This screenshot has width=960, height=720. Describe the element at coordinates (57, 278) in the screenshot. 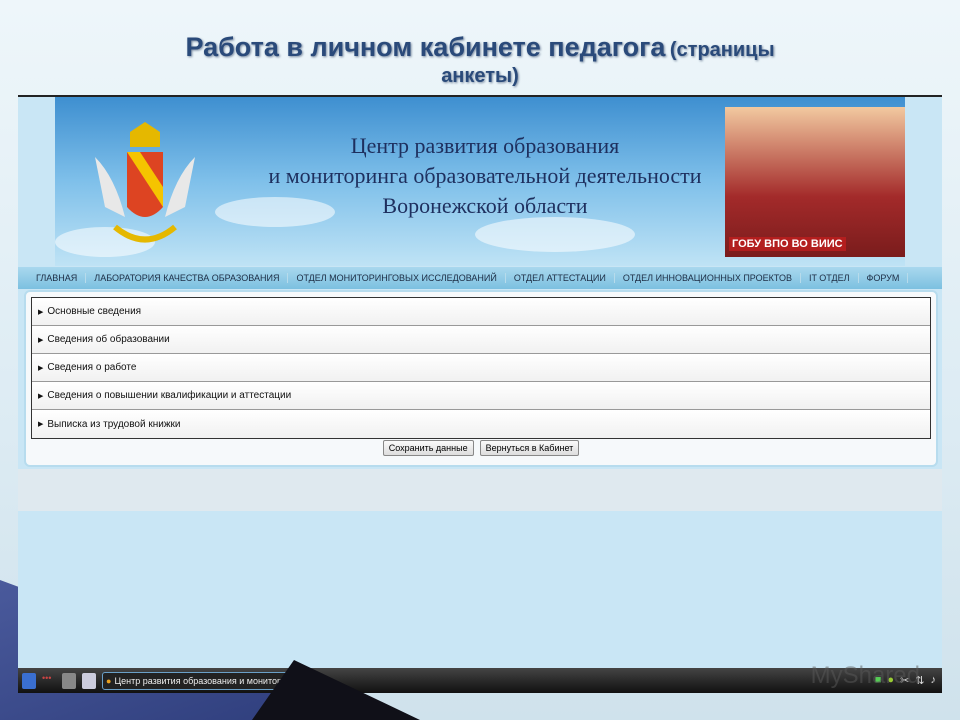

I see `nav-home: ГЛАВНАЯ` at that location.